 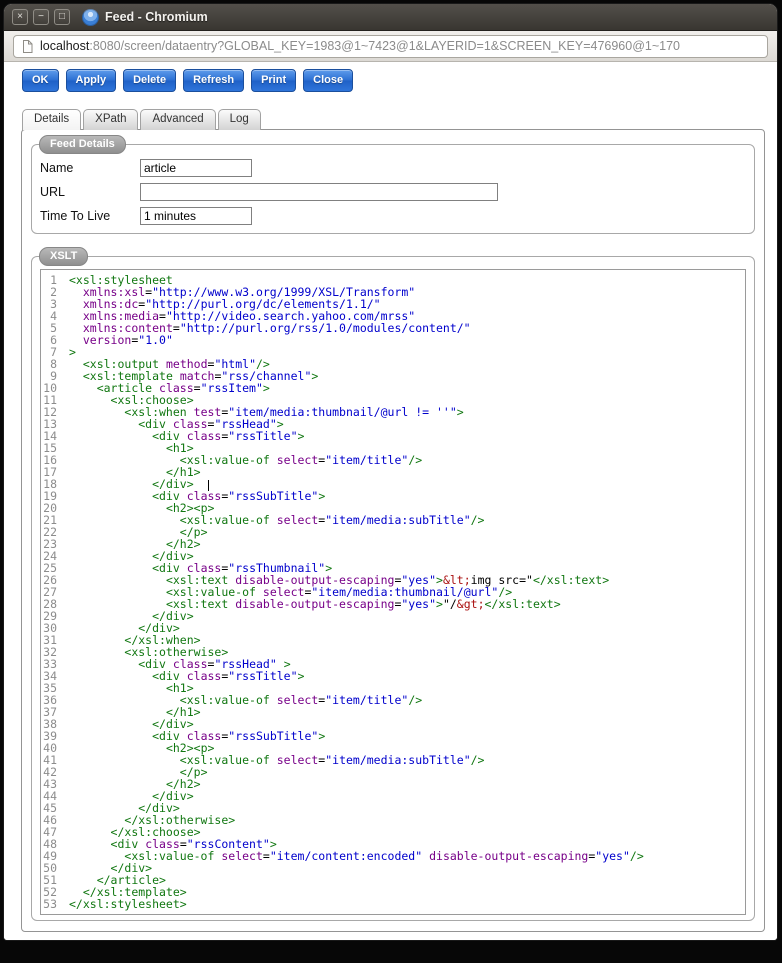 I want to click on close-window-button: ×, so click(x=20, y=17).